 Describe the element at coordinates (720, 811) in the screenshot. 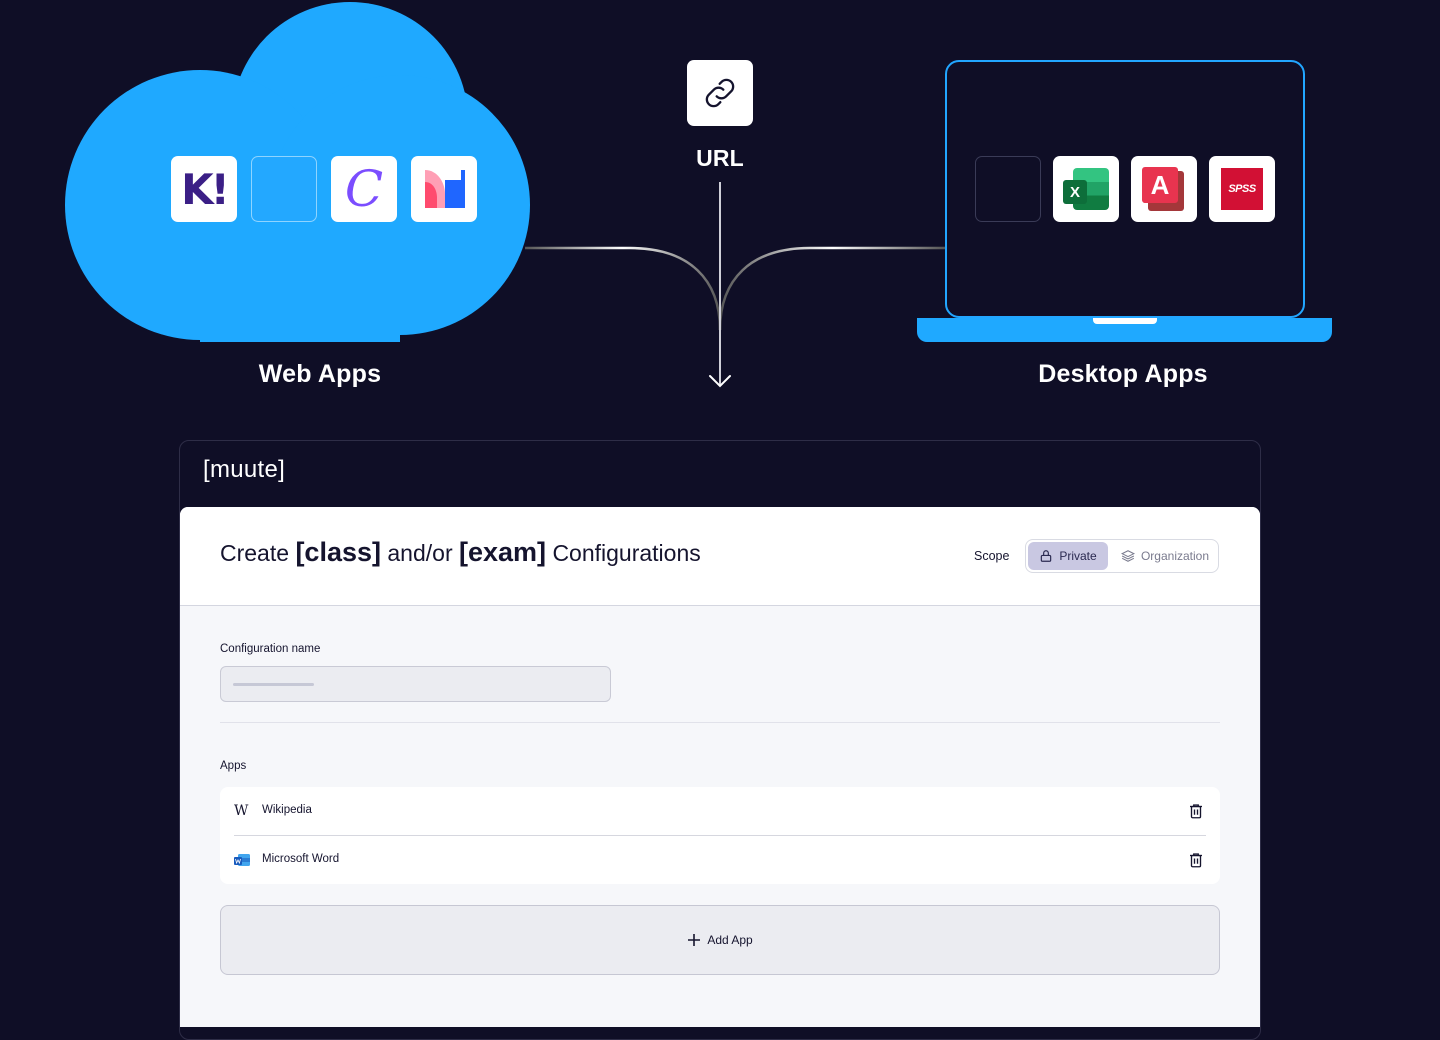

I see `app-row-wikipedia: W Wikipedia` at that location.